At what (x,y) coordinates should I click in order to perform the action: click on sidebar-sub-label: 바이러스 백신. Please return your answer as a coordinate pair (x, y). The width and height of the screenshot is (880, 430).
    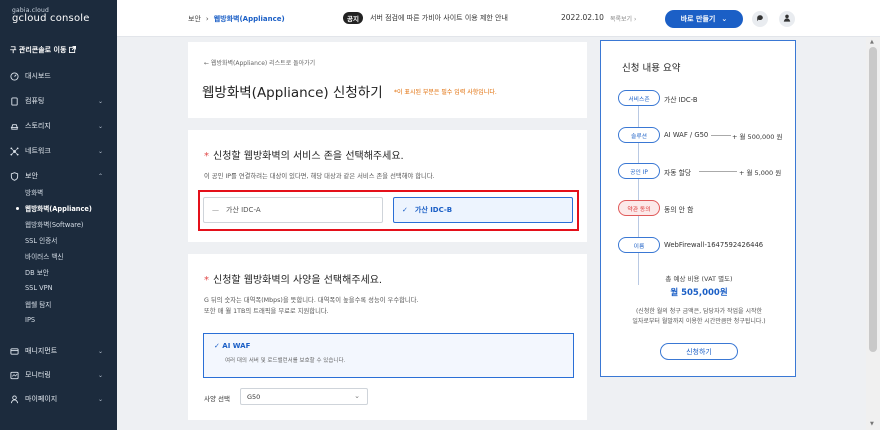
    Looking at the image, I should click on (44, 257).